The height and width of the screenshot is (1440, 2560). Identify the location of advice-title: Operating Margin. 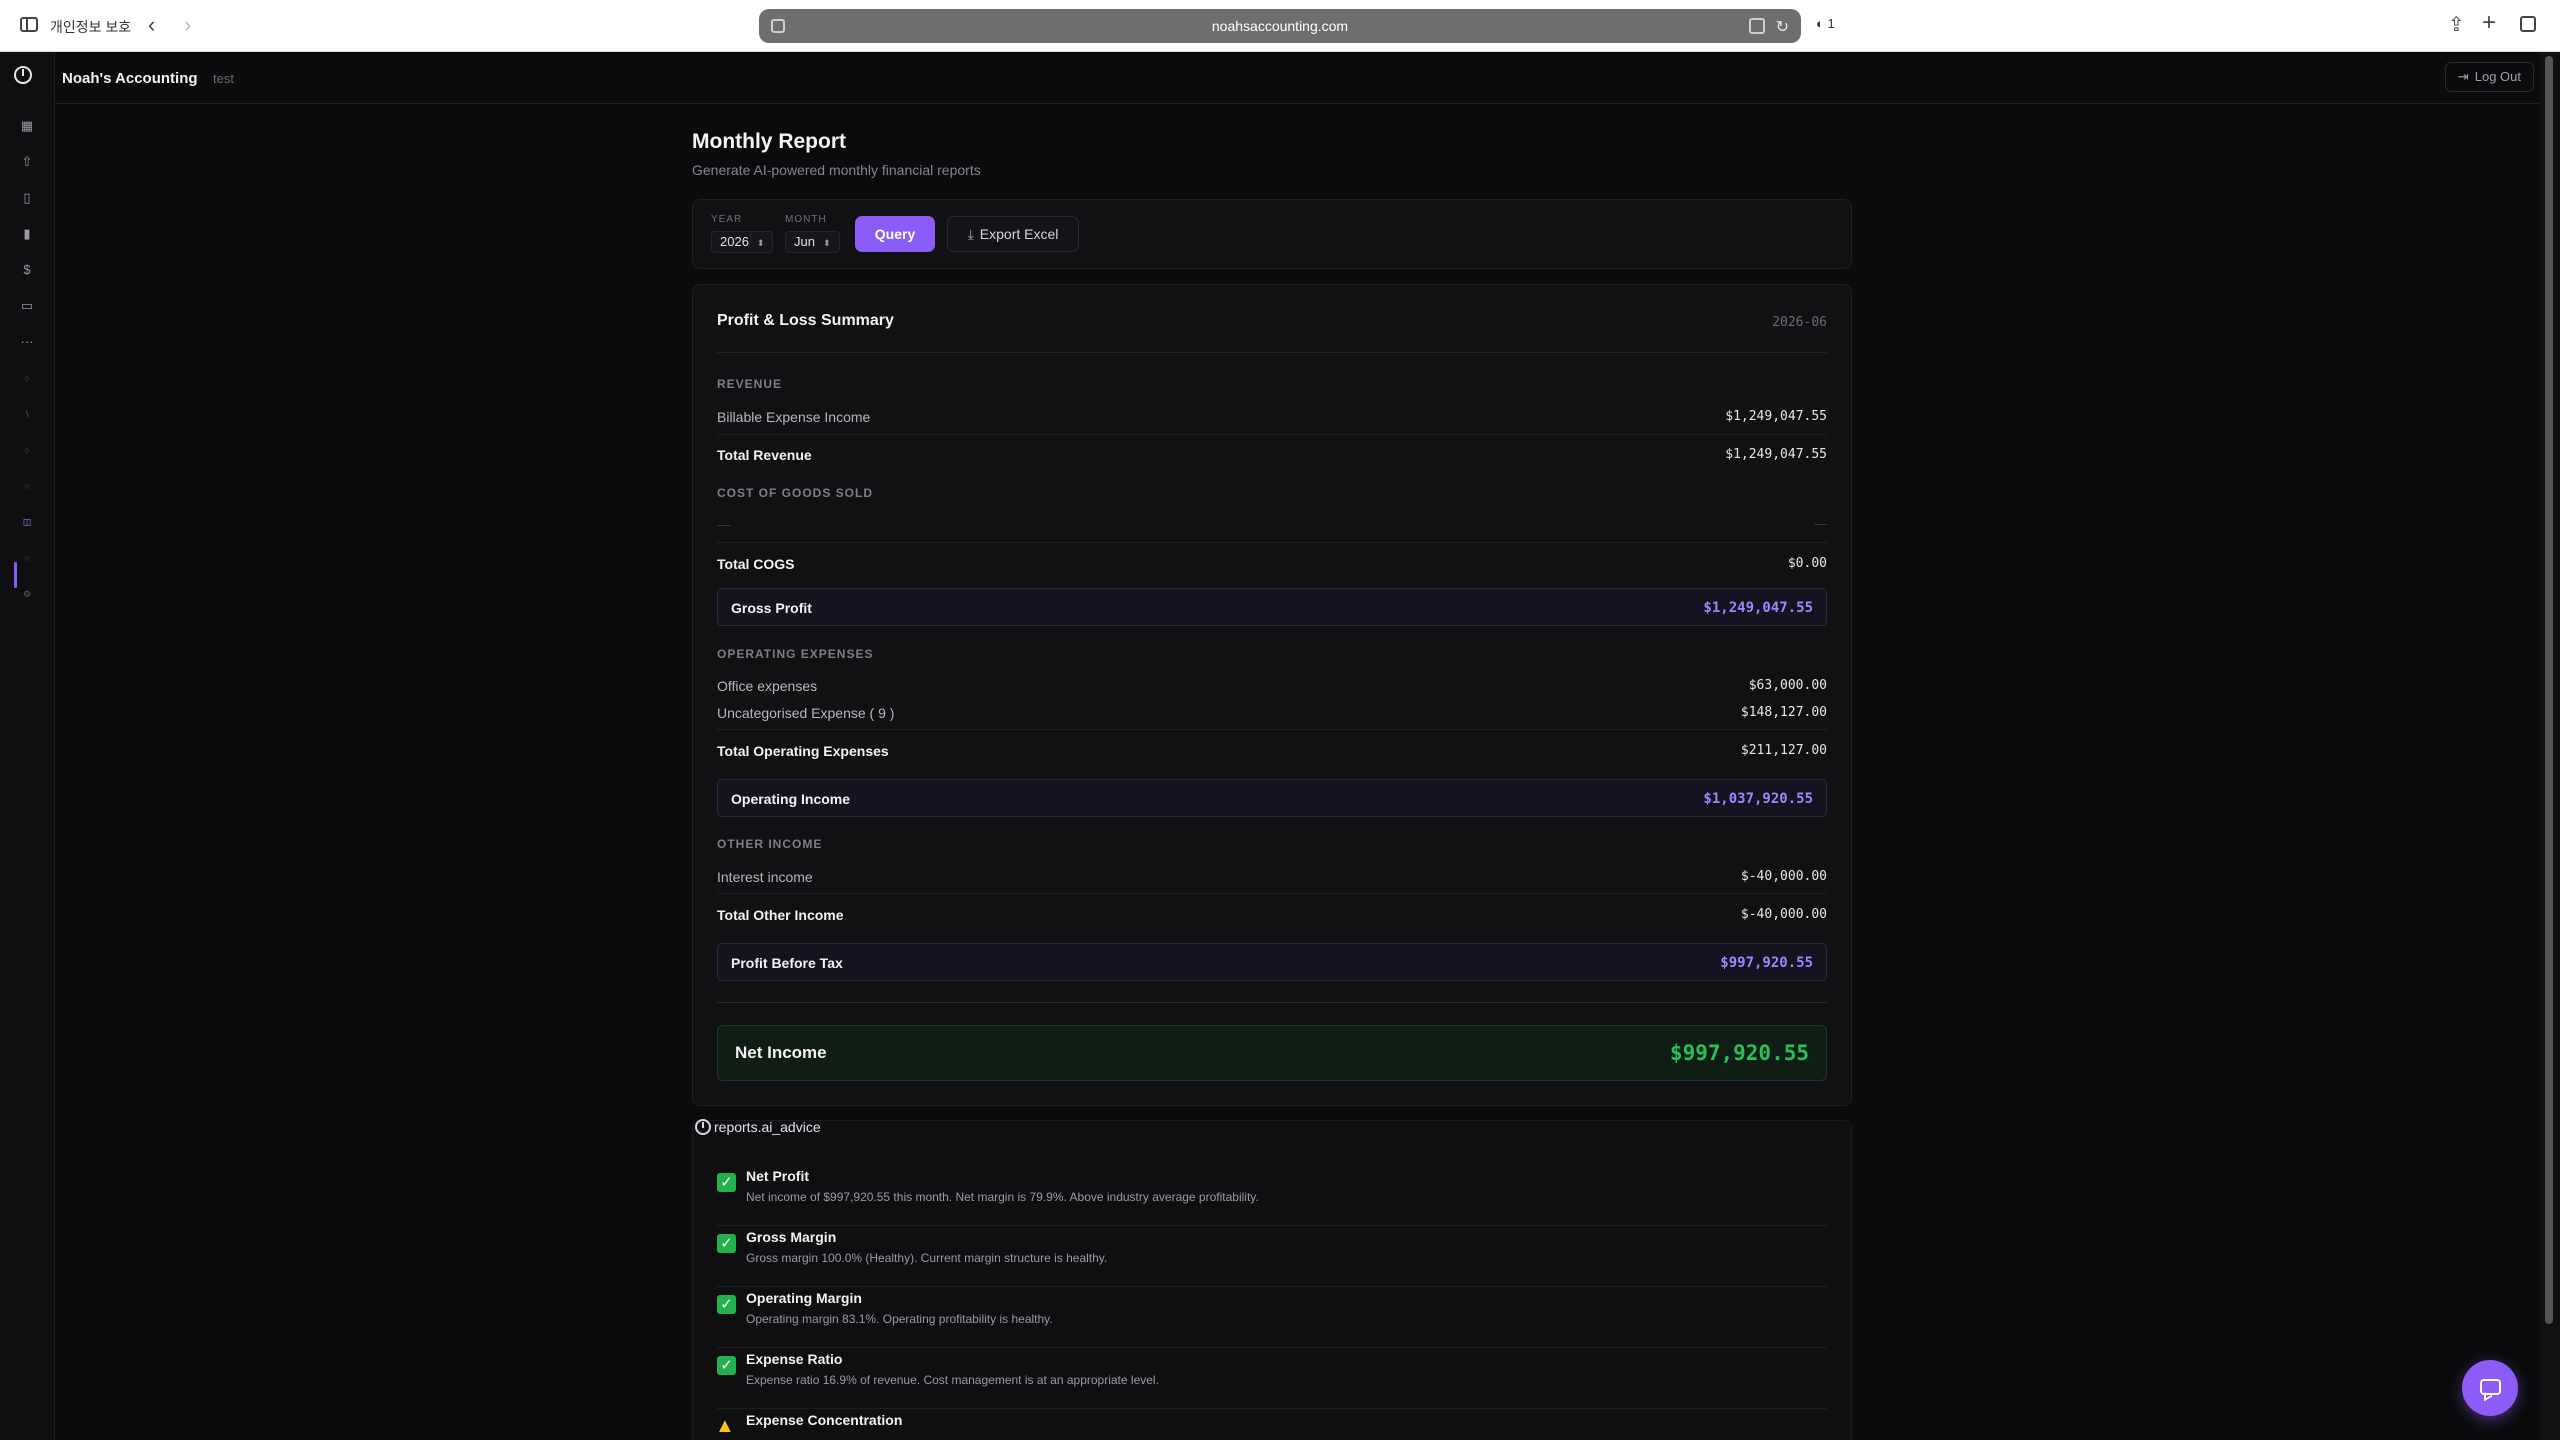
(804, 1298).